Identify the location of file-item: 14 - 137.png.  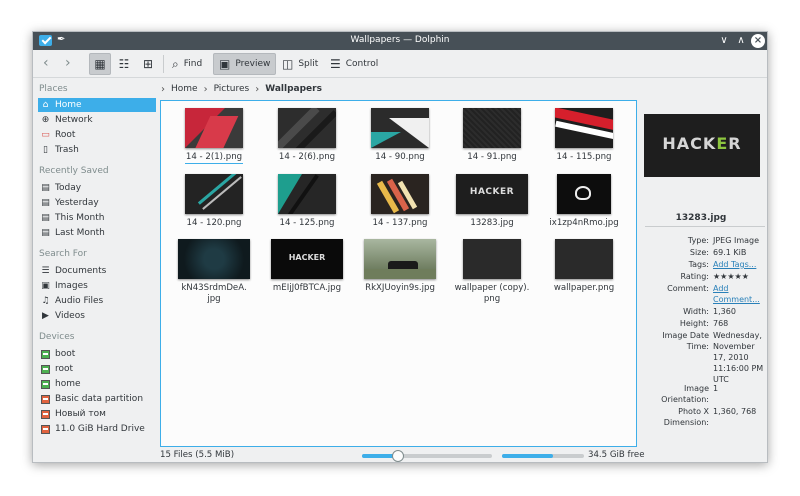
(400, 201).